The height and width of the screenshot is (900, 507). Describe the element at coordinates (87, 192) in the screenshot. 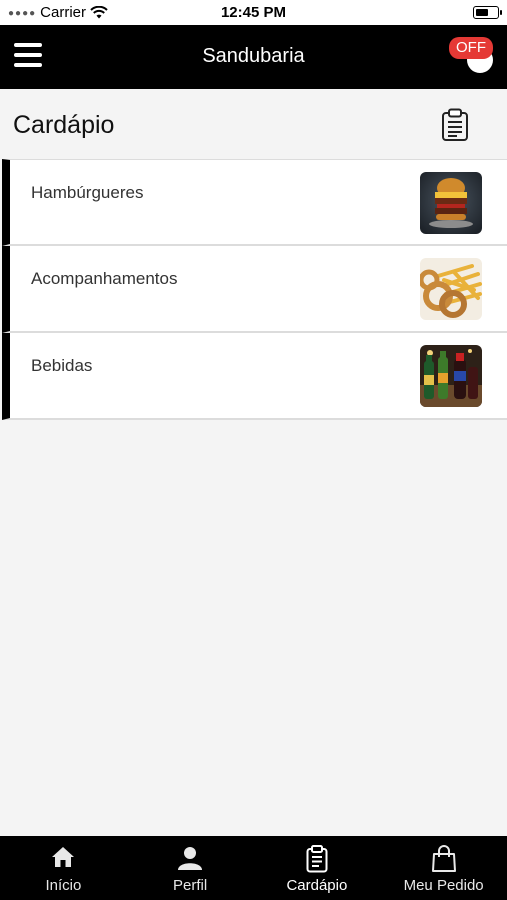

I see `menu-item-label: Hambúrgueres` at that location.